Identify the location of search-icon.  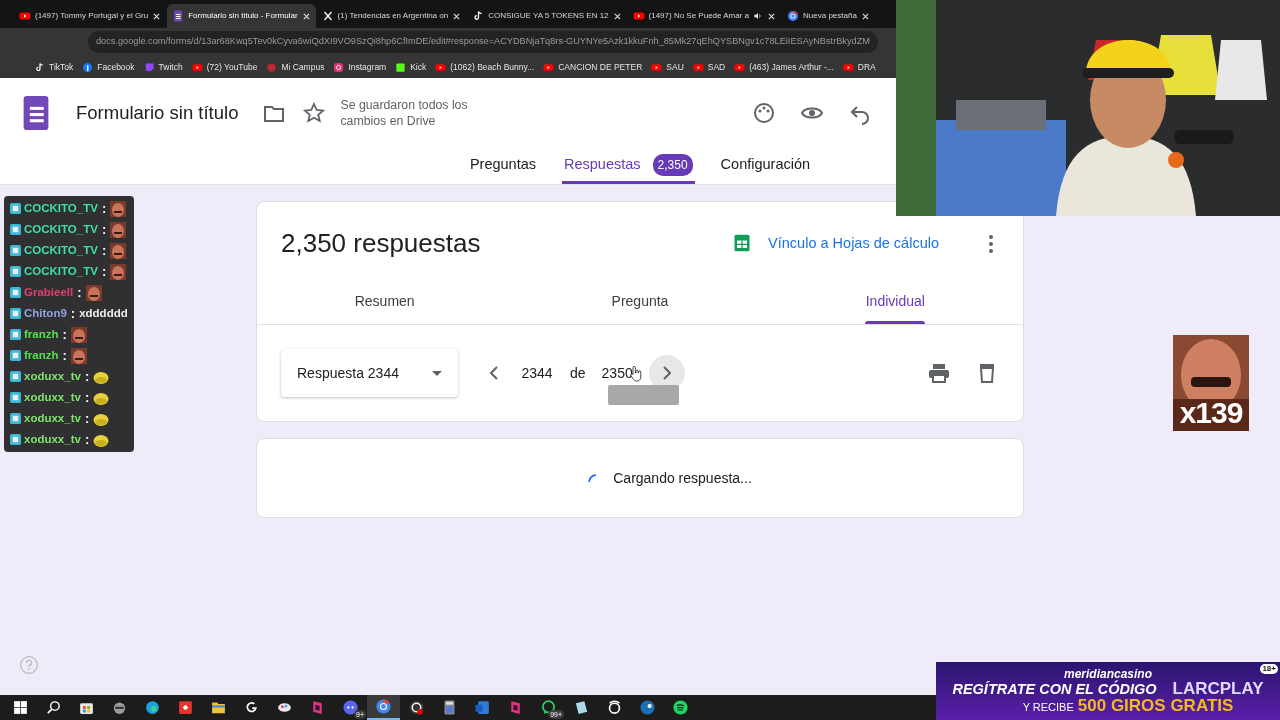
(53, 707).